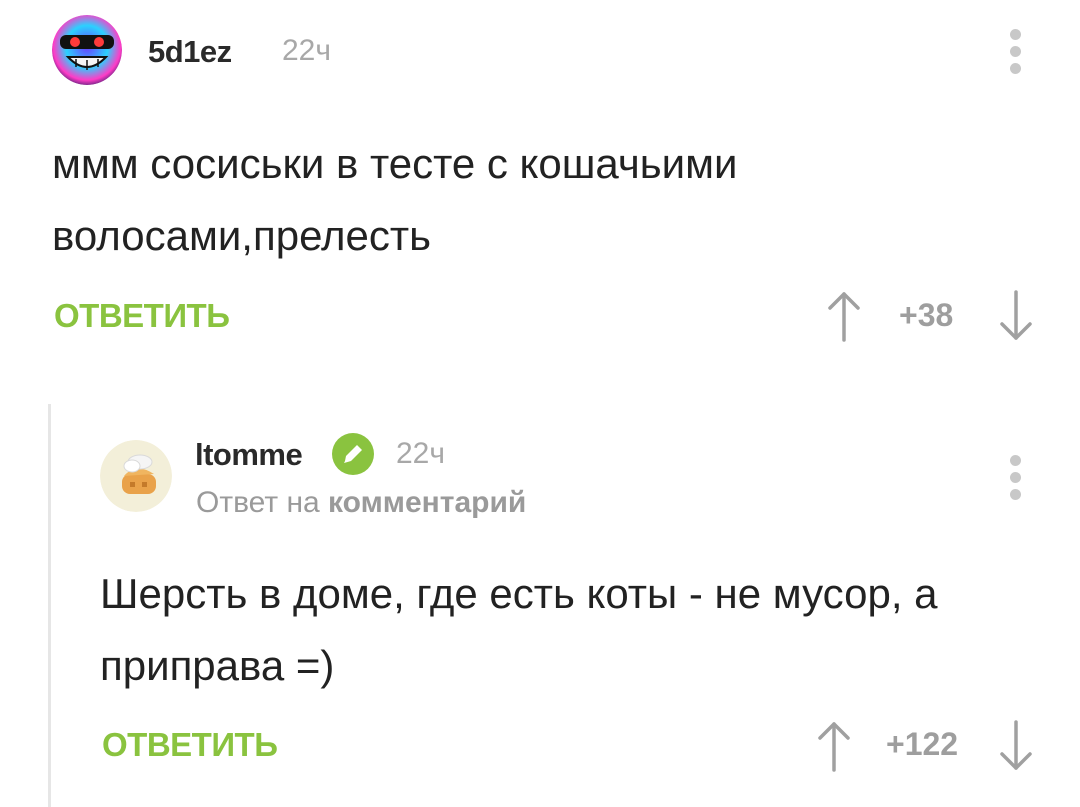 Image resolution: width=1080 pixels, height=807 pixels. I want to click on pencil-badge-icon, so click(353, 454).